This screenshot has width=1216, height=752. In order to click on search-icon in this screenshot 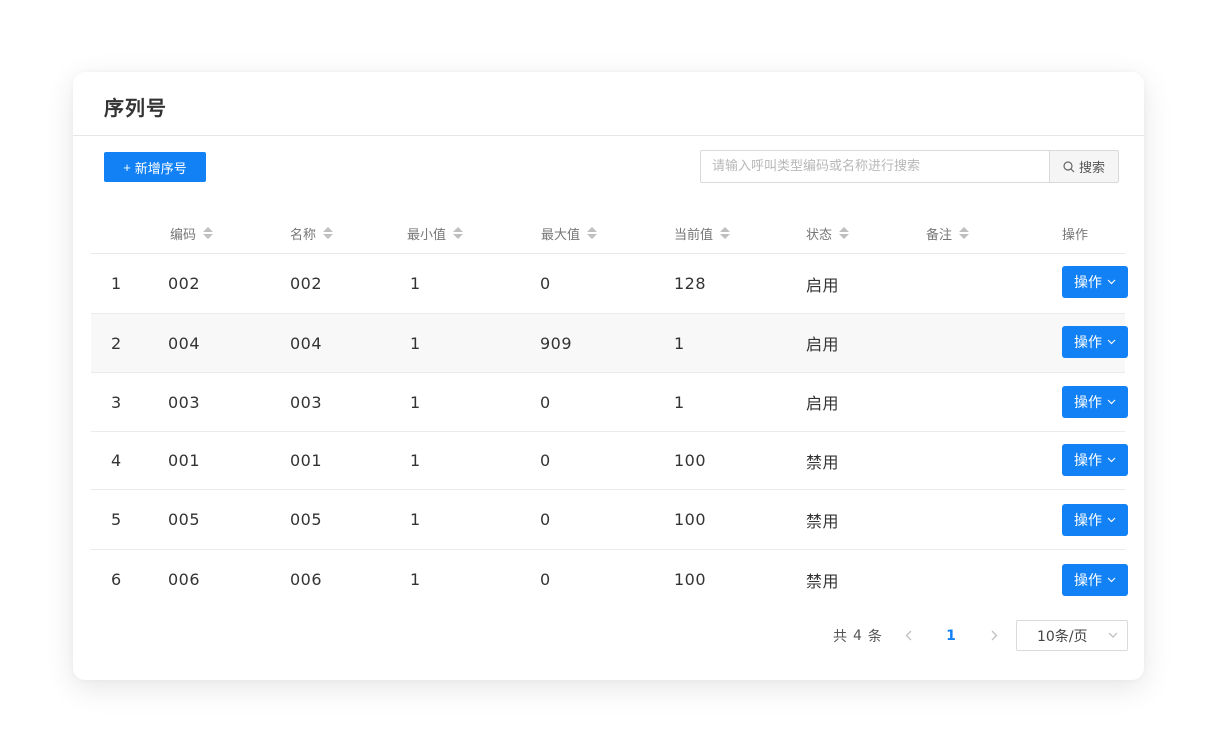, I will do `click(1069, 166)`.